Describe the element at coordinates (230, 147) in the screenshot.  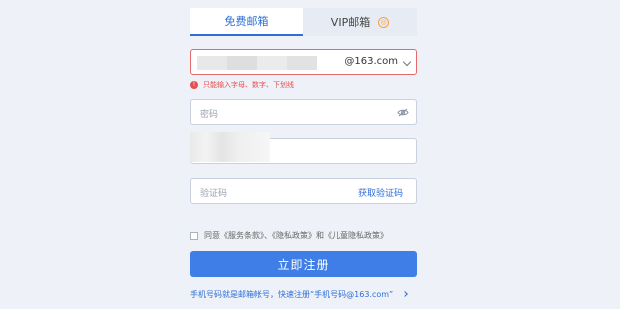
I see `blurred-phone-number` at that location.